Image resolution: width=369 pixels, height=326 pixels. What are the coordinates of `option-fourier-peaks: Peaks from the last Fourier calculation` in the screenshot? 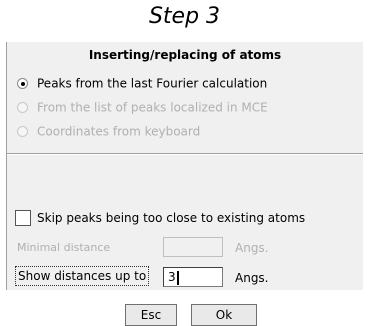 It's located at (142, 83).